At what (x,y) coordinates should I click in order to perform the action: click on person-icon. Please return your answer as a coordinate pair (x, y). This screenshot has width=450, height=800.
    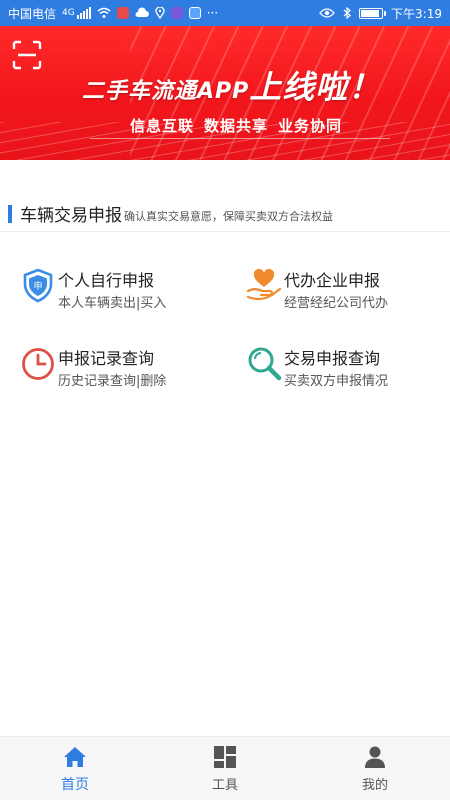
    Looking at the image, I should click on (375, 757).